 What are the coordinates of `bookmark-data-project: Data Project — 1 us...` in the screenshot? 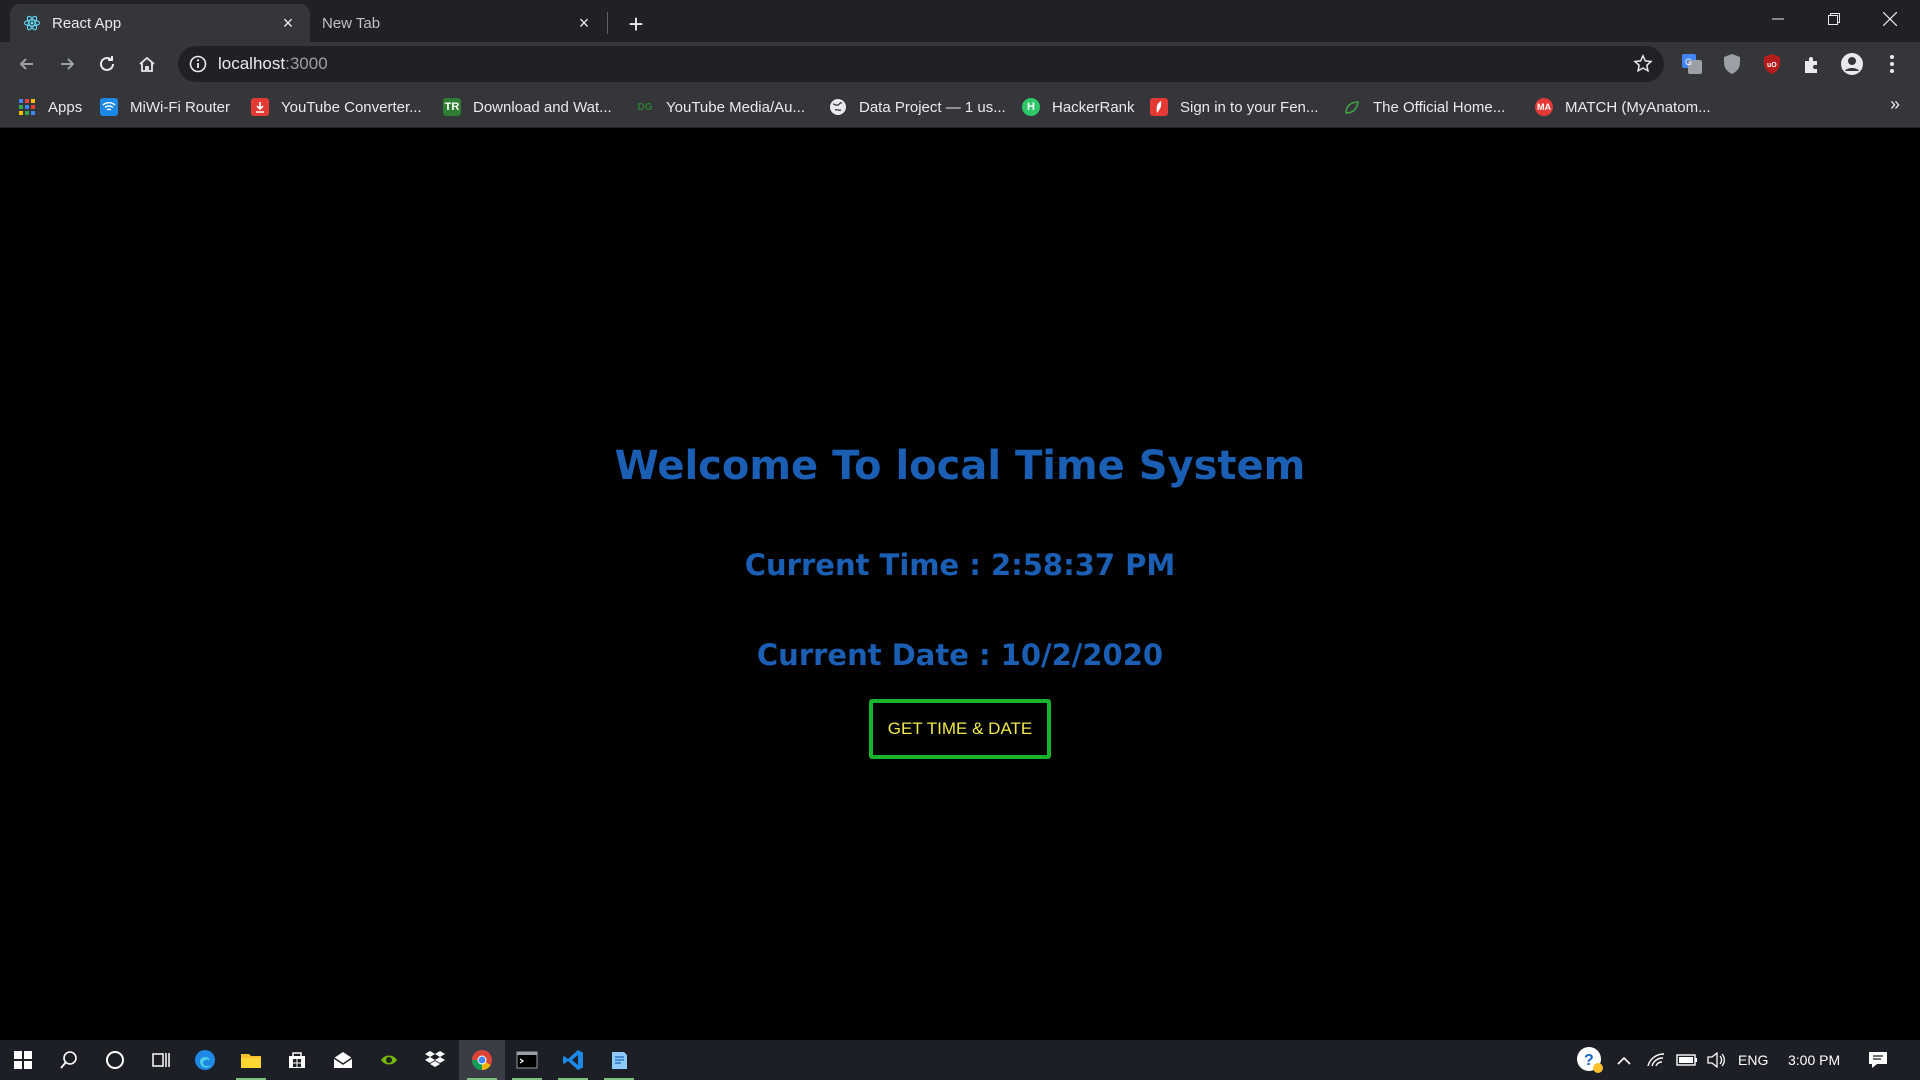 It's located at (917, 107).